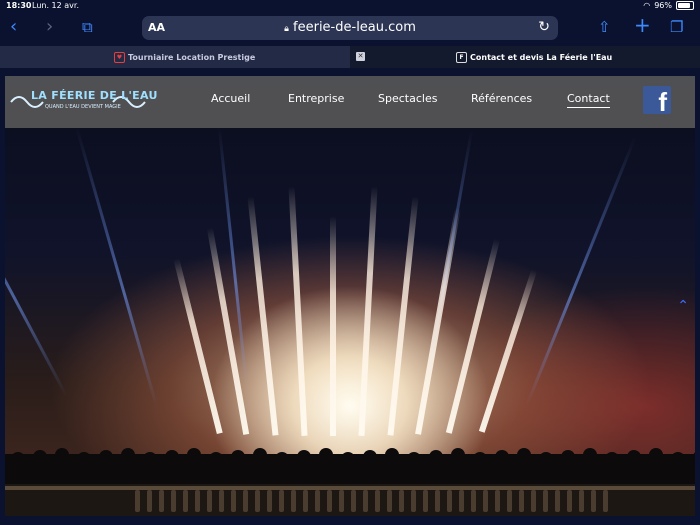 The image size is (700, 525). I want to click on back-icon: ‹, so click(13, 27).